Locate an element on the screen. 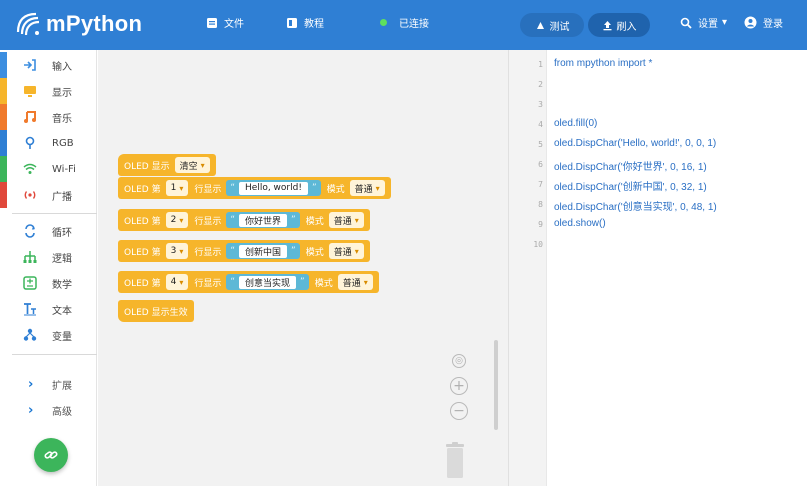 The image size is (807, 486). block-text: OLED 显示生效 is located at coordinates (156, 312).